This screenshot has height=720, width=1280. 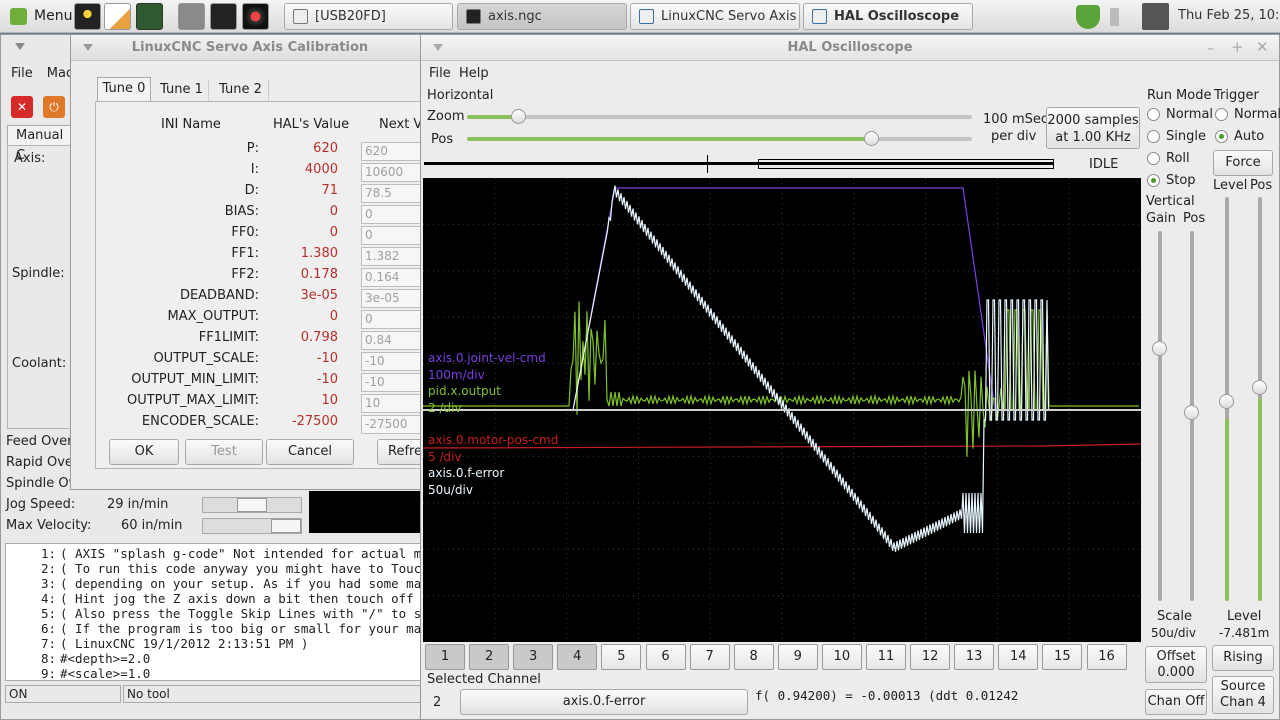 I want to click on maximize-icon: +, so click(x=1237, y=47).